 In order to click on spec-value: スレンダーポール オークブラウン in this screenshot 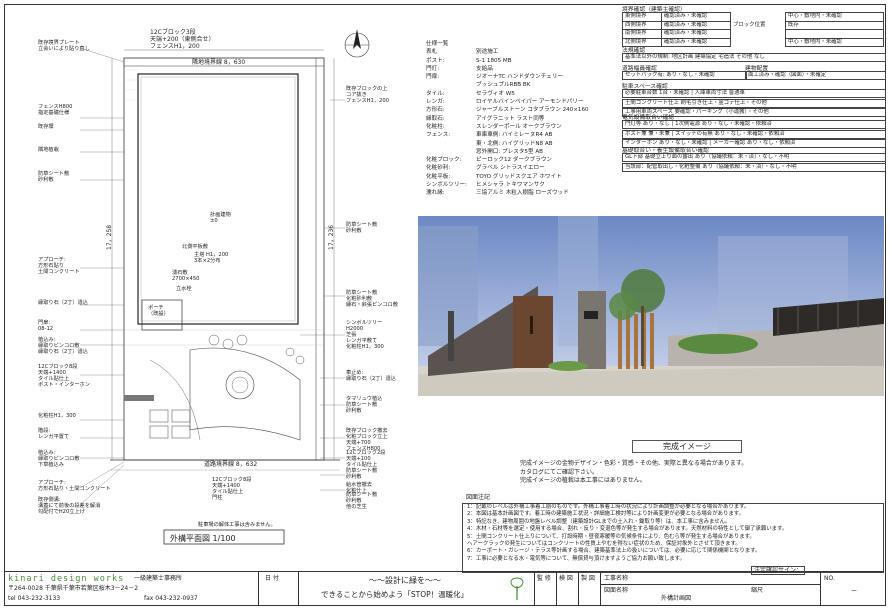, I will do `click(519, 126)`.